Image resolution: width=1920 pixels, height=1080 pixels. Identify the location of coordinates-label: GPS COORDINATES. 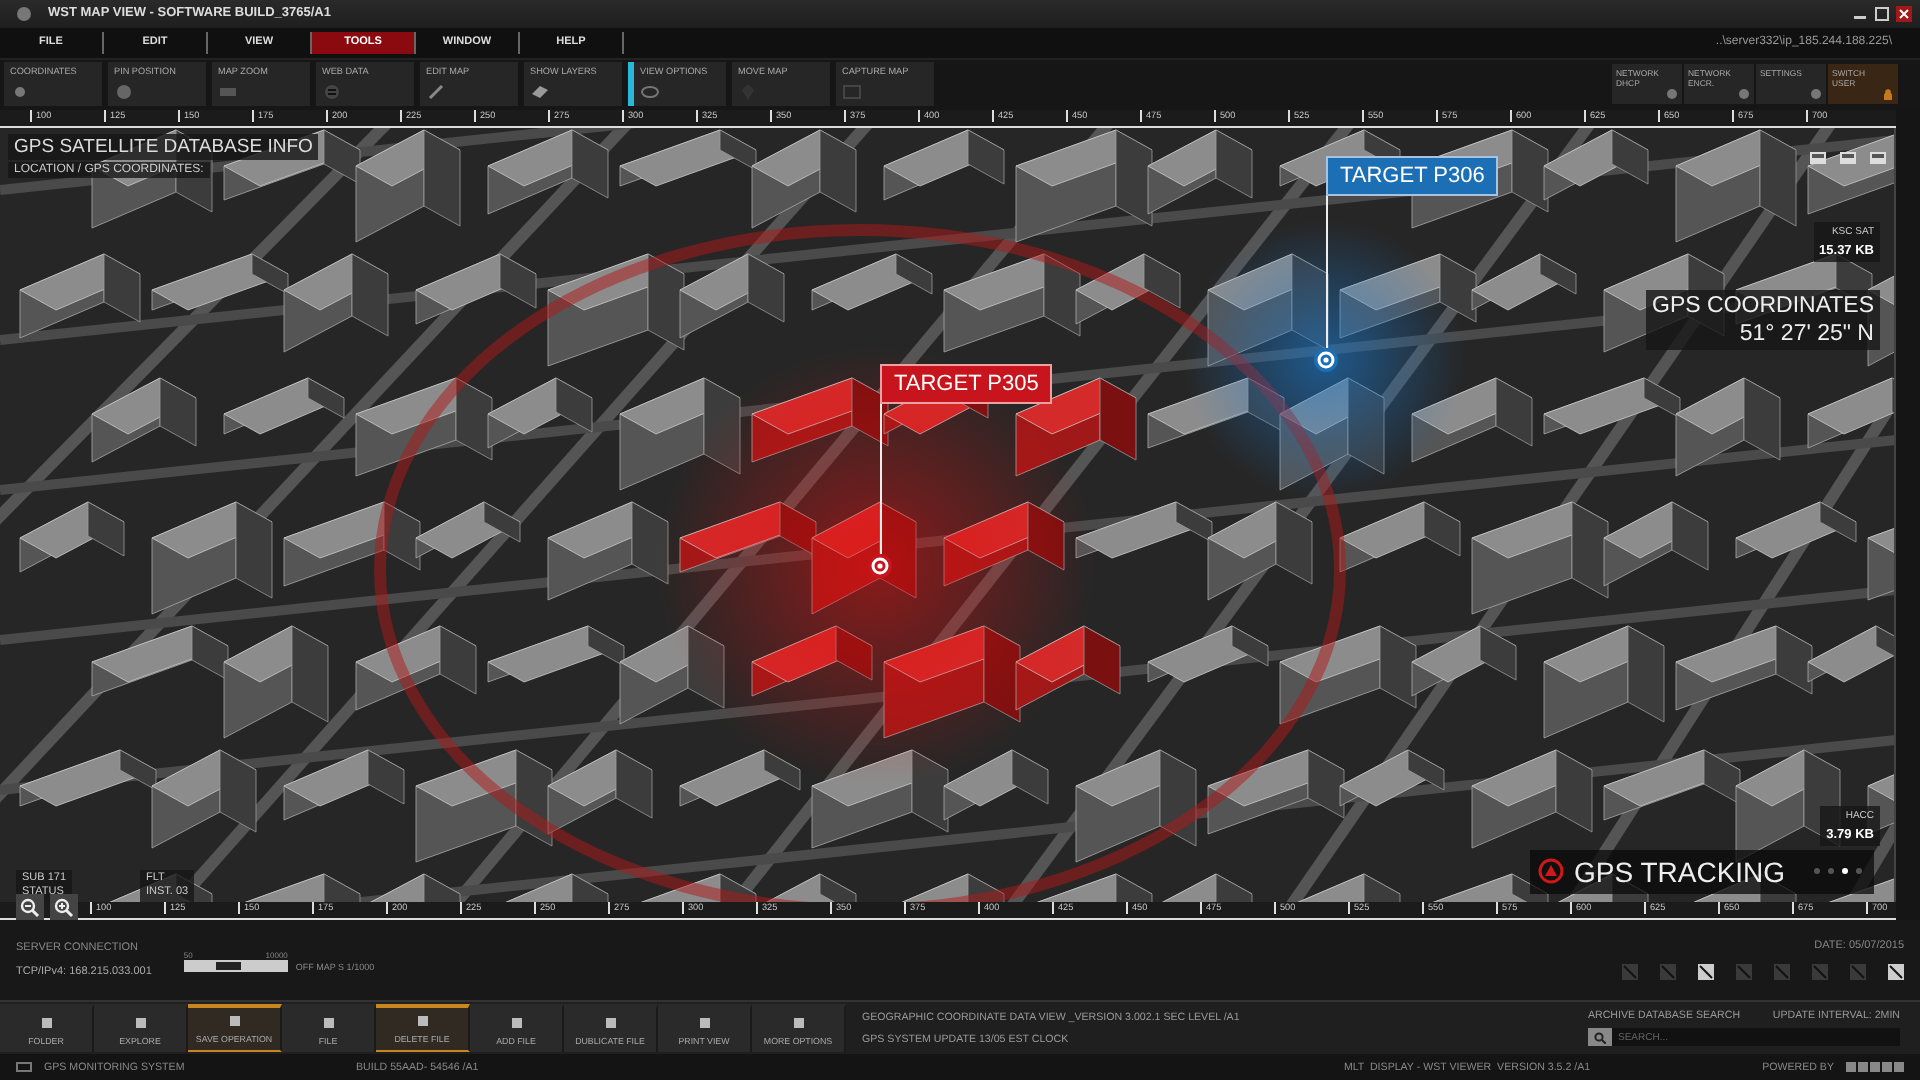
(1763, 305).